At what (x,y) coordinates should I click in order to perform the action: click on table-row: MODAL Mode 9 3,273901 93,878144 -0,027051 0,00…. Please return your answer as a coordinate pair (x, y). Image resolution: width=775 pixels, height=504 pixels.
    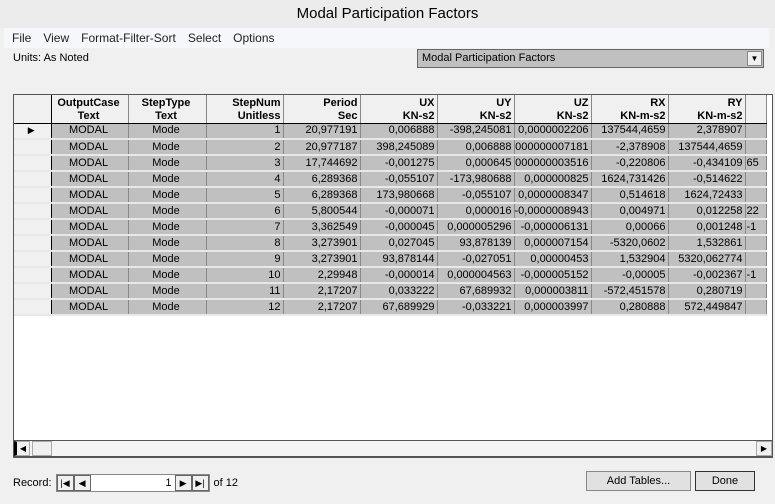
    Looking at the image, I should click on (390, 259).